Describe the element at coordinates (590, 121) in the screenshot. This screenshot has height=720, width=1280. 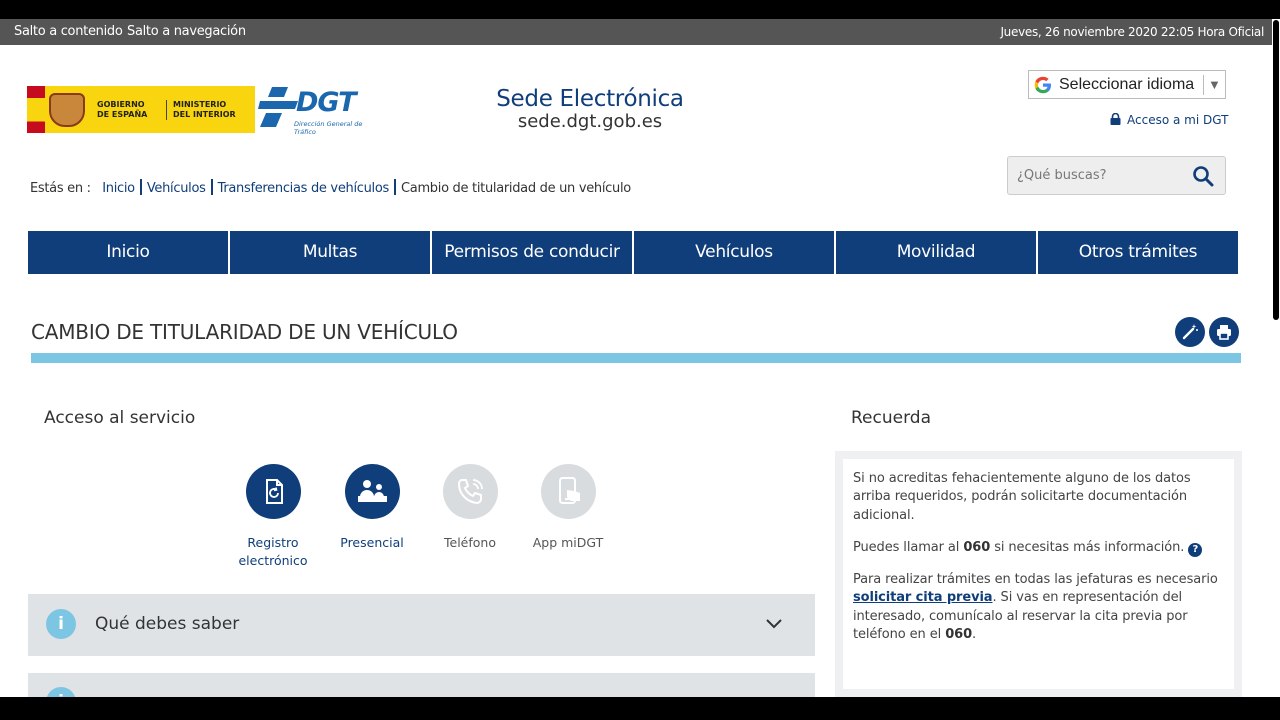
I see `site-url: sede.dgt.gob.es` at that location.